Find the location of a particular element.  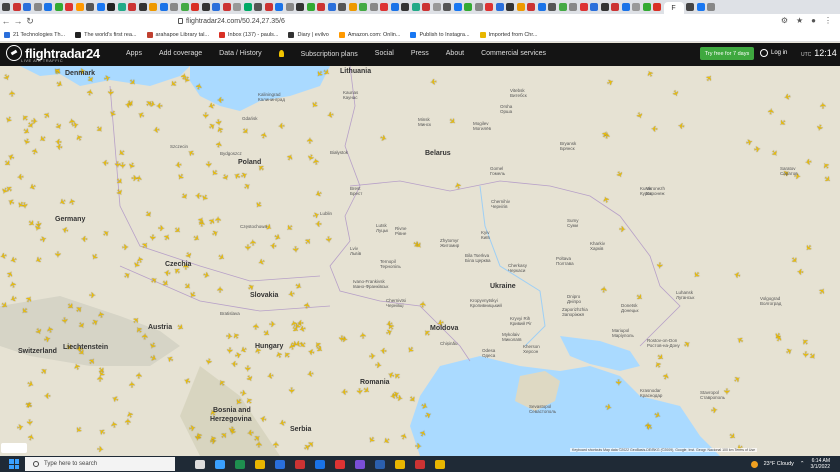

nav-item: Data / History is located at coordinates (240, 54).